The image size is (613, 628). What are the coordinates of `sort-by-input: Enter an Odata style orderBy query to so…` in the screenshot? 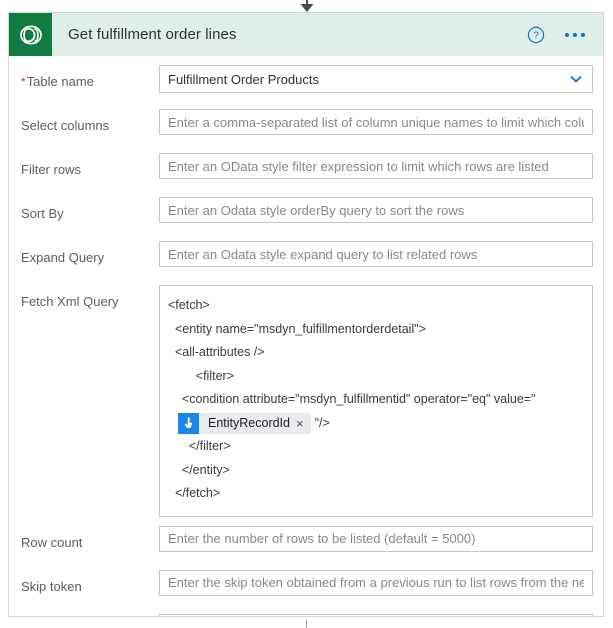 It's located at (376, 210).